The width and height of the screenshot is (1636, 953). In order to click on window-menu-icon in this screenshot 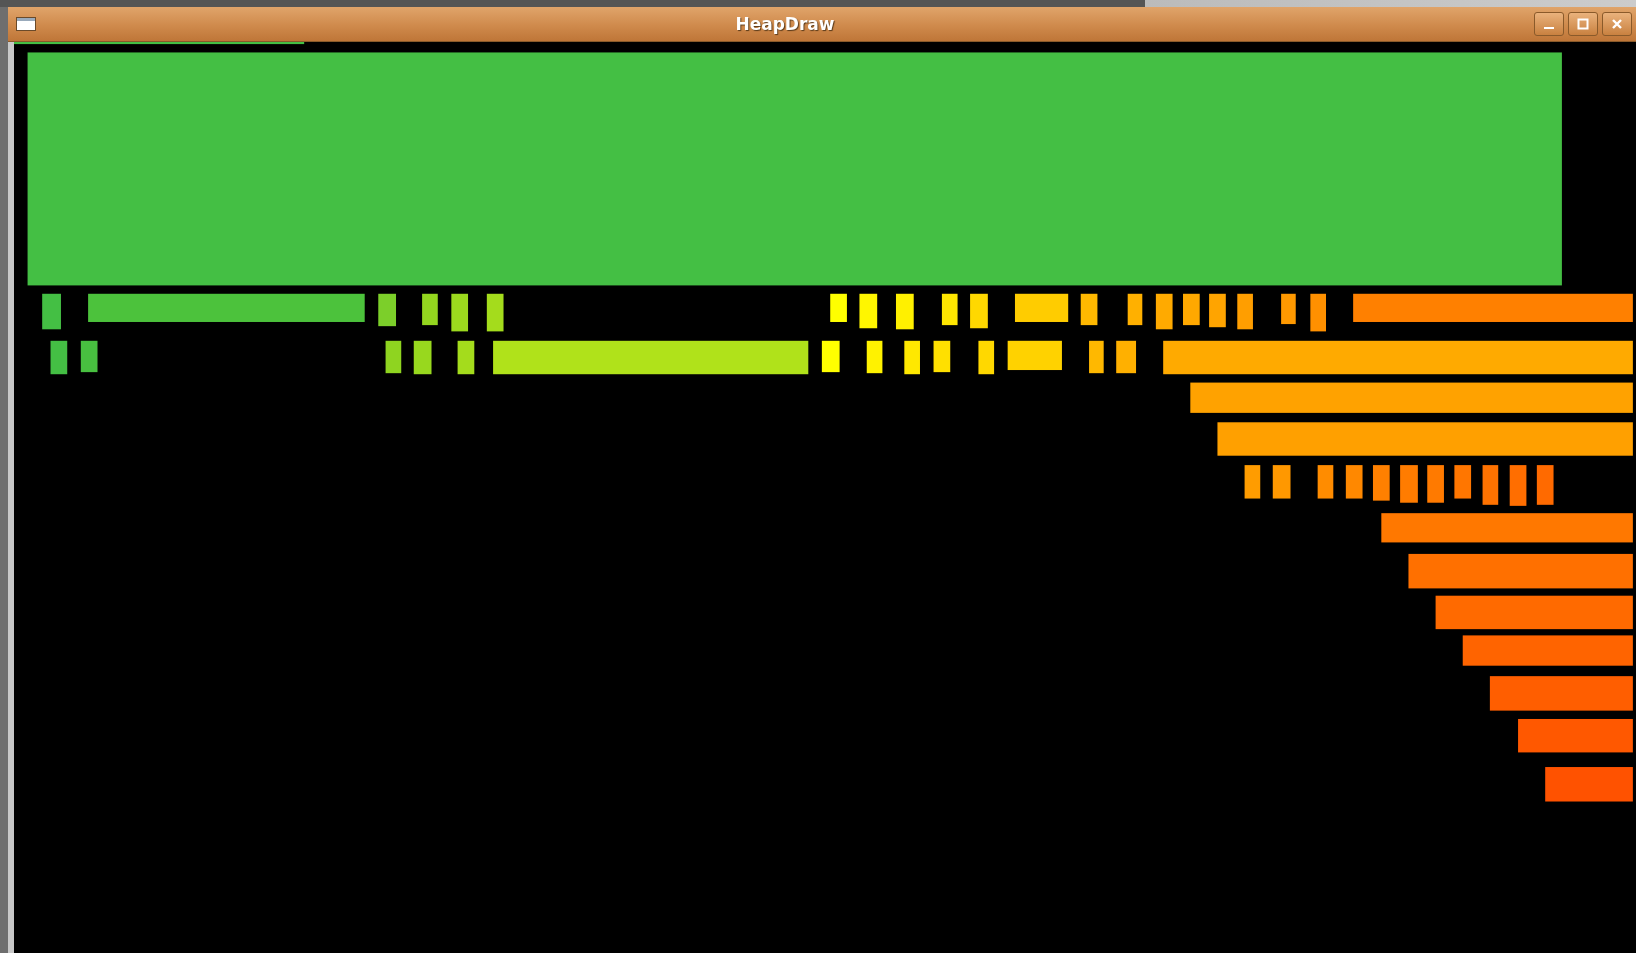, I will do `click(26, 24)`.